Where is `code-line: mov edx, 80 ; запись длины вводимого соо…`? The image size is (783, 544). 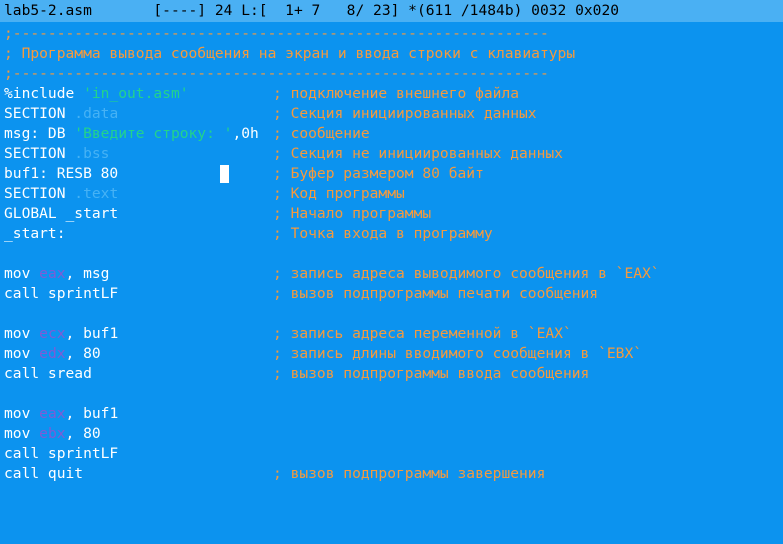 code-line: mov edx, 80 ; запись длины вводимого соо… is located at coordinates (391, 354).